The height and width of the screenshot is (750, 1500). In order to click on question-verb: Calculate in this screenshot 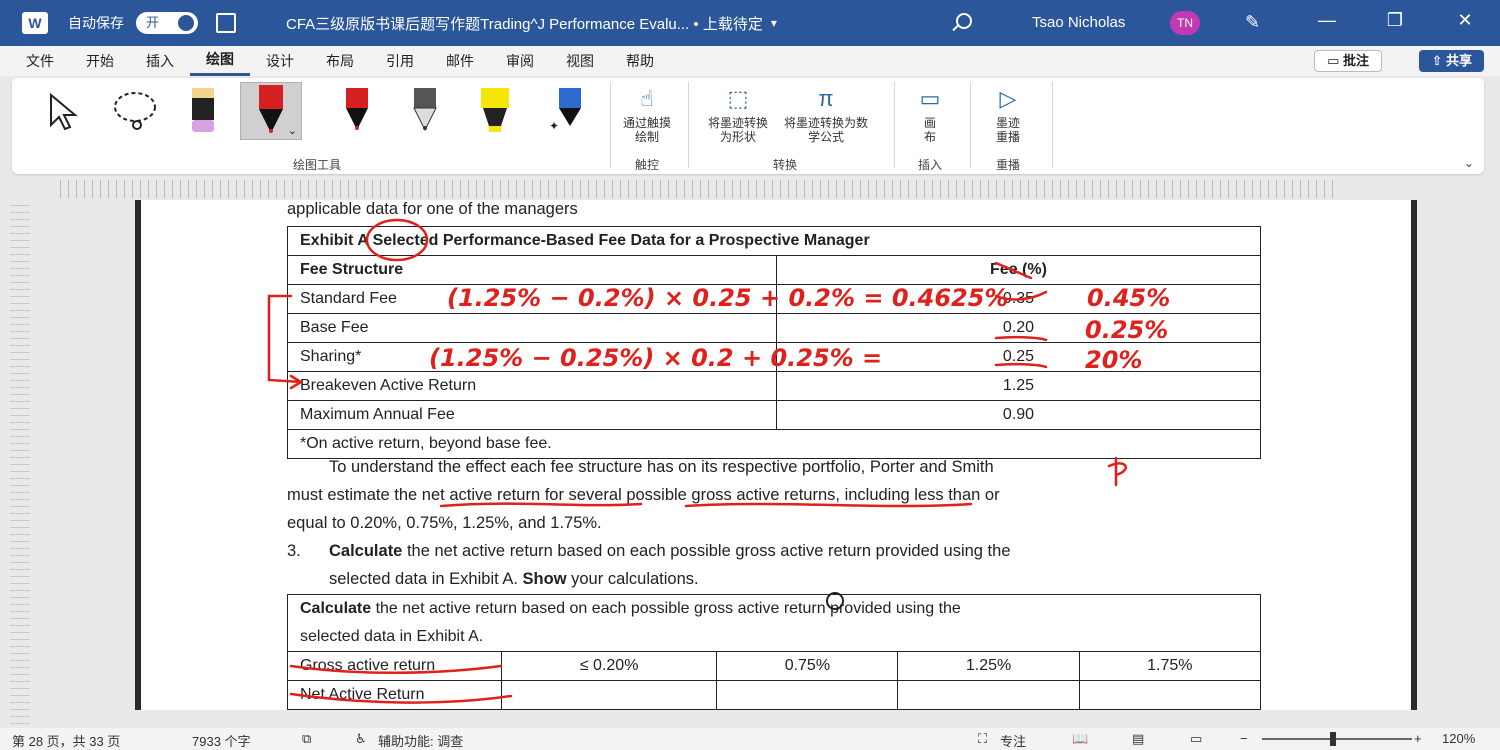, I will do `click(366, 551)`.